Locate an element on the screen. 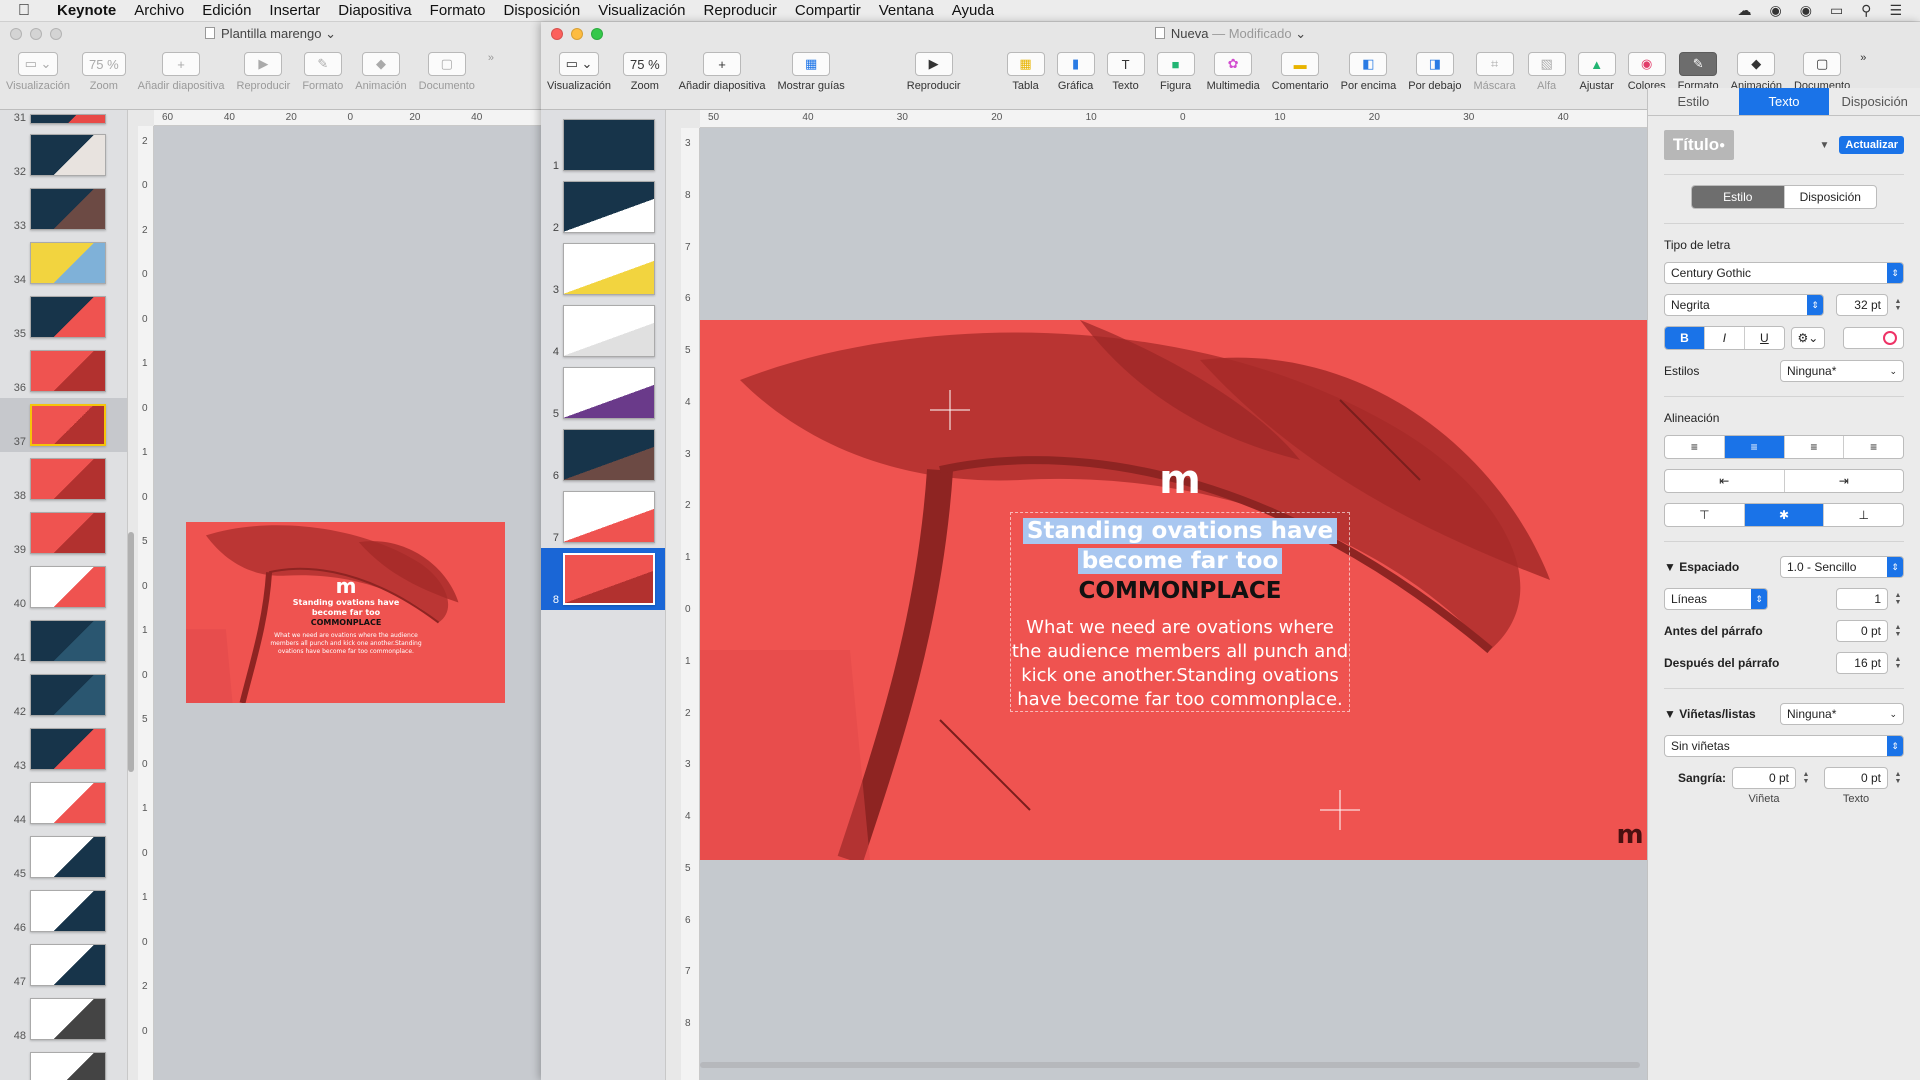 This screenshot has height=1080, width=1920. record-icon: ◉ is located at coordinates (1806, 10).